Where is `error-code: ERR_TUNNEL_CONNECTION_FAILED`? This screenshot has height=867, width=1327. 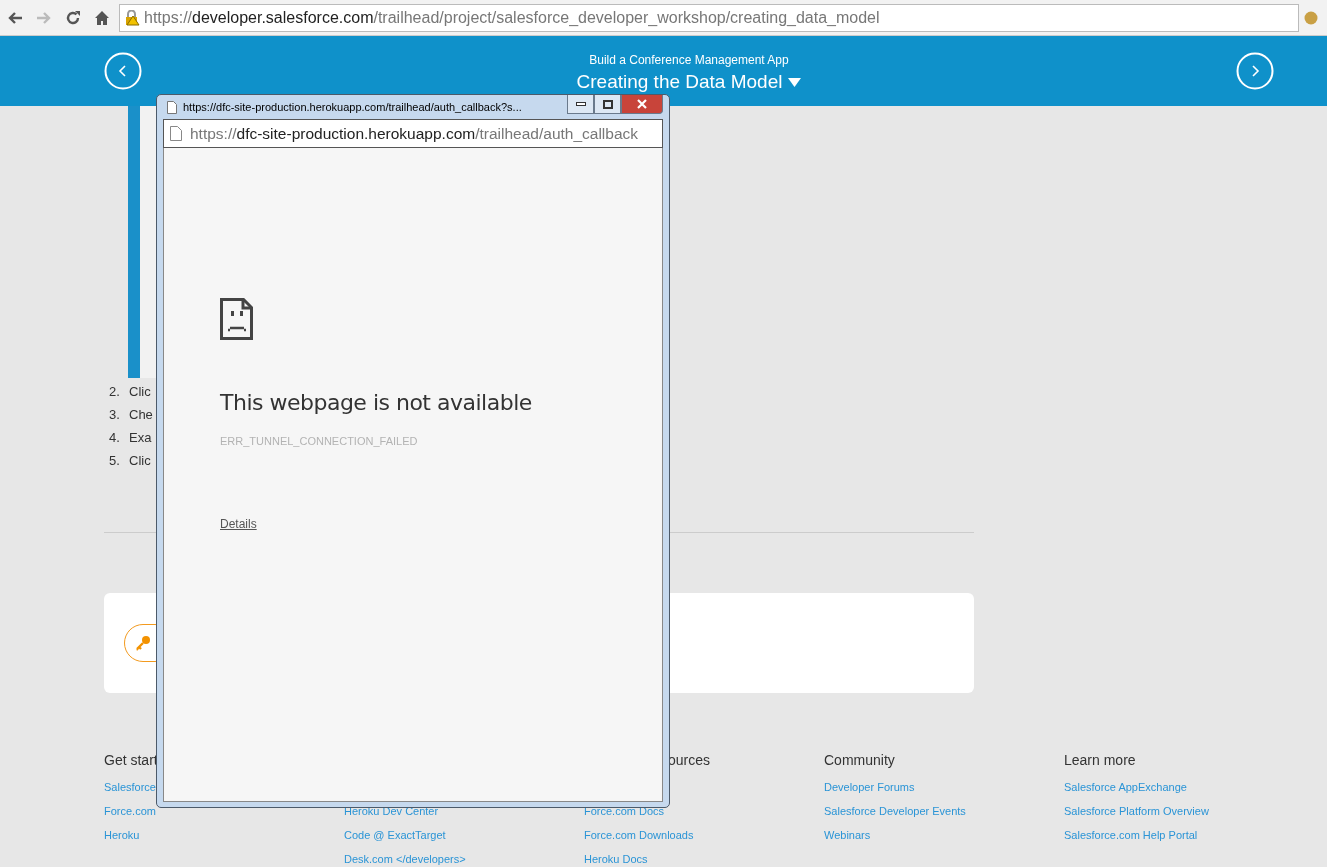
error-code: ERR_TUNNEL_CONNECTION_FAILED is located at coordinates (319, 441).